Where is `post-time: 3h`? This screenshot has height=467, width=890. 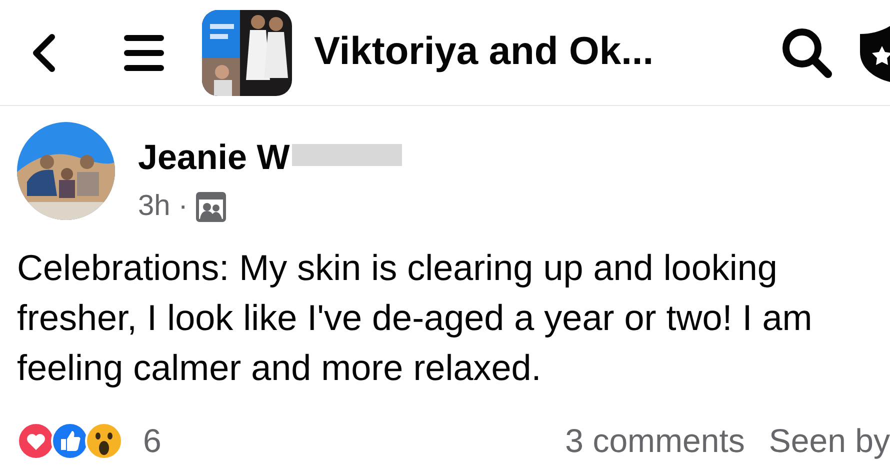
post-time: 3h is located at coordinates (154, 206).